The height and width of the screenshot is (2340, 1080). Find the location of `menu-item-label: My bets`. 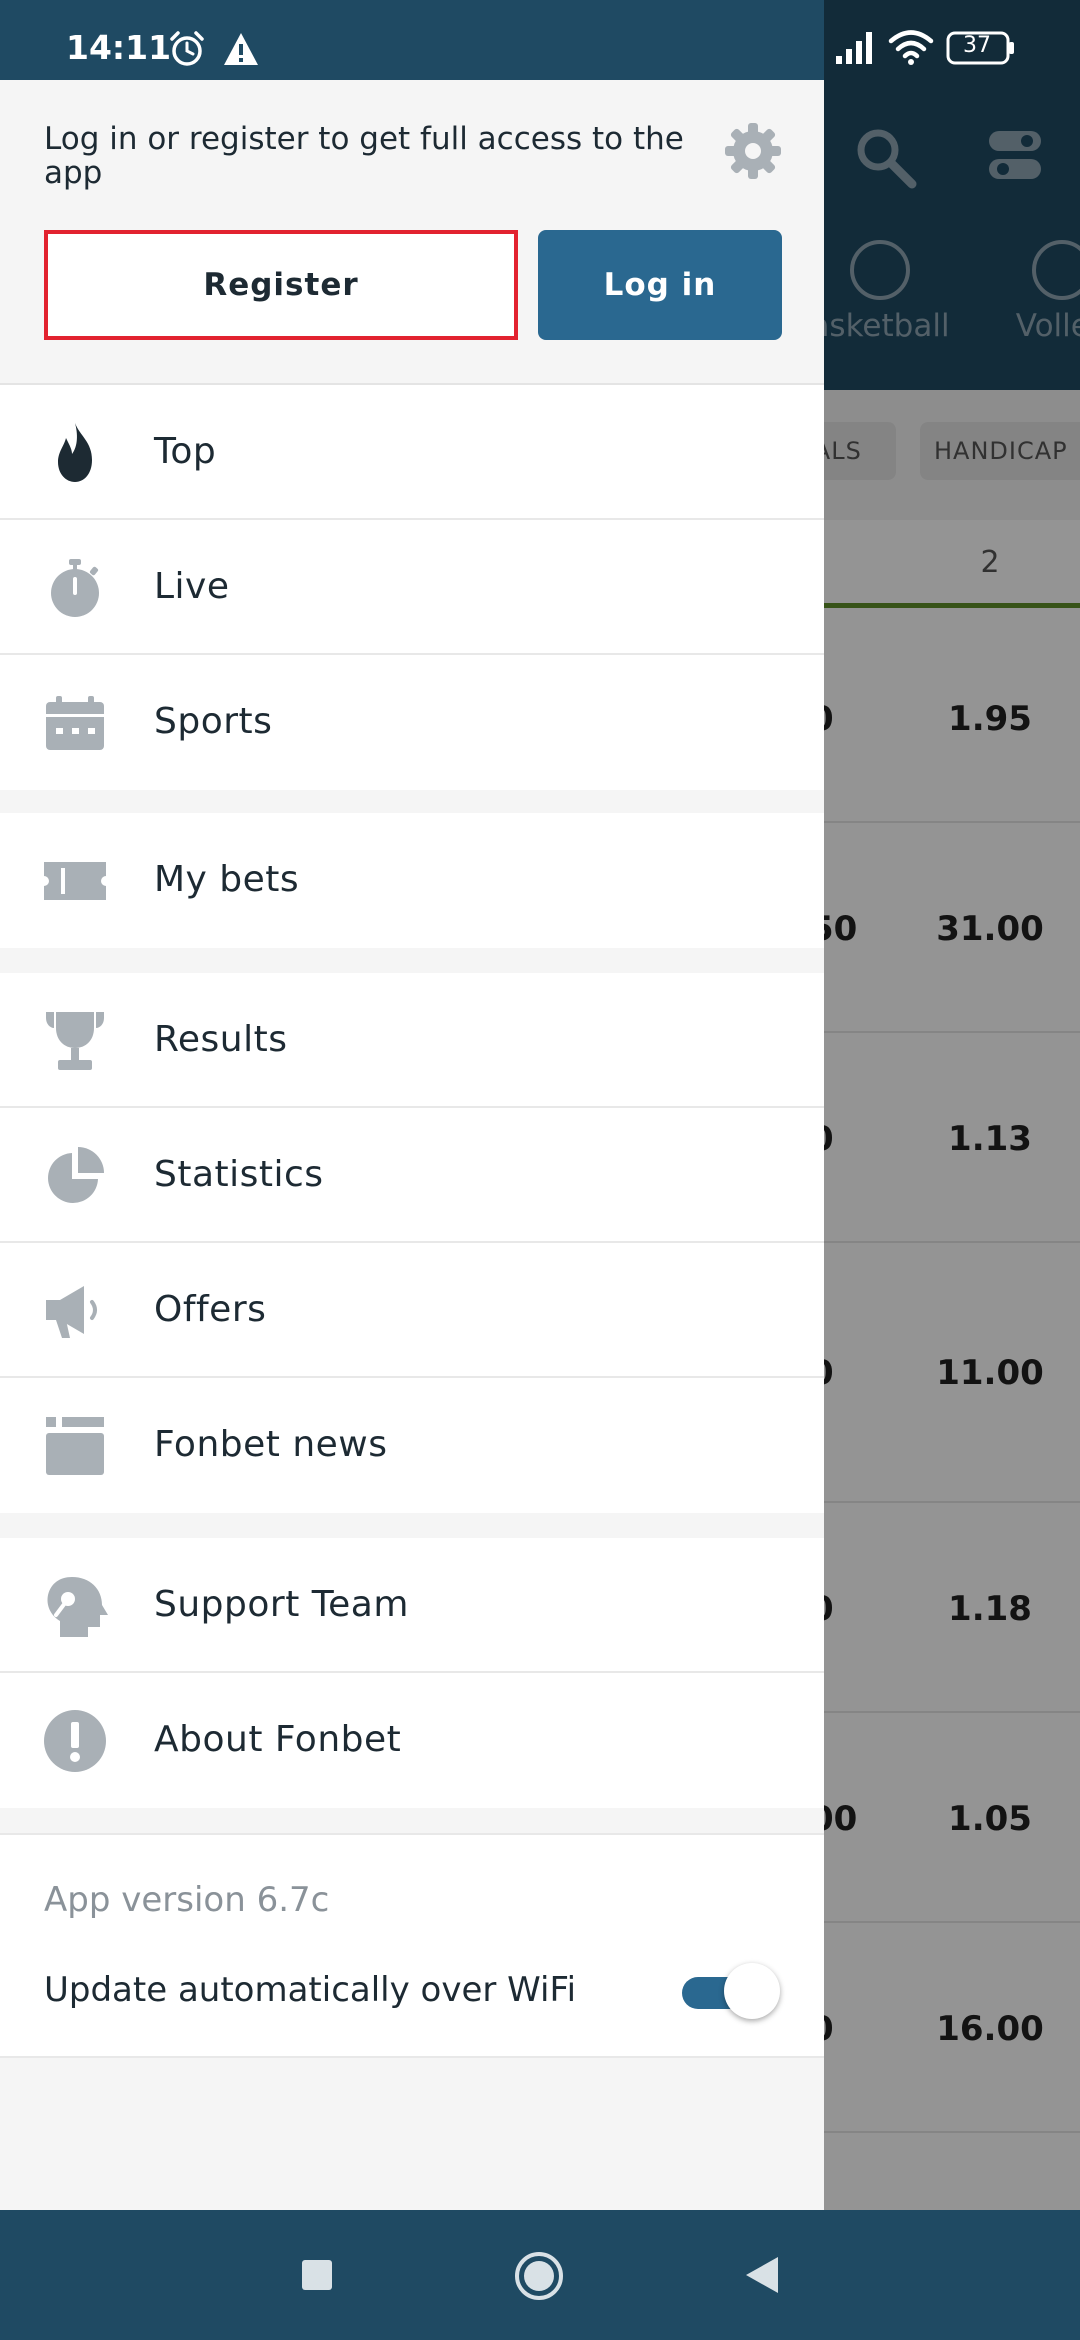

menu-item-label: My bets is located at coordinates (227, 879).